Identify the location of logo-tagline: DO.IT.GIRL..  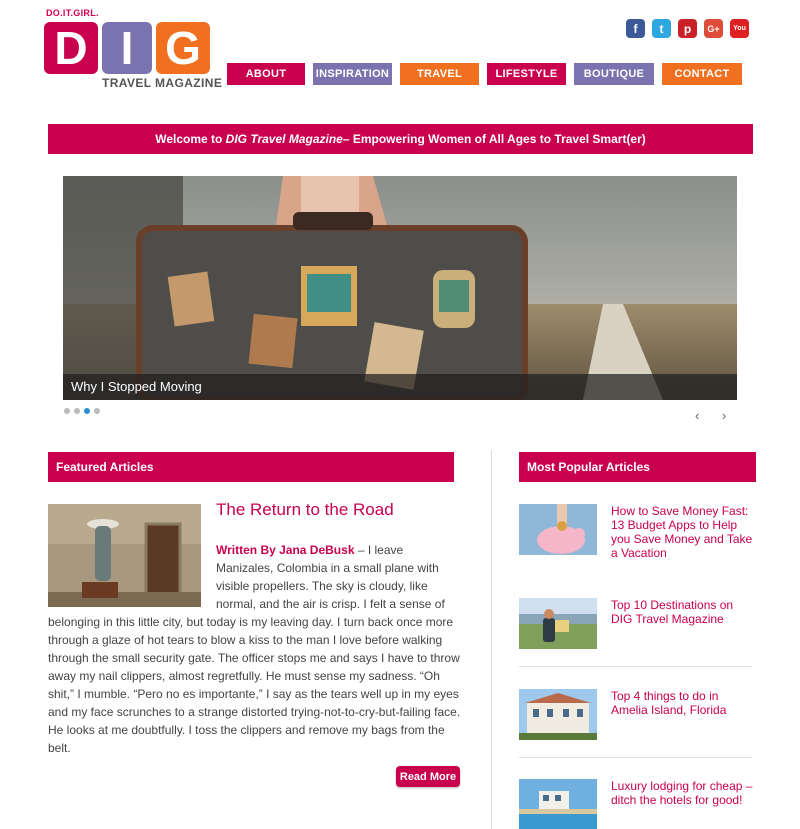
(72, 13).